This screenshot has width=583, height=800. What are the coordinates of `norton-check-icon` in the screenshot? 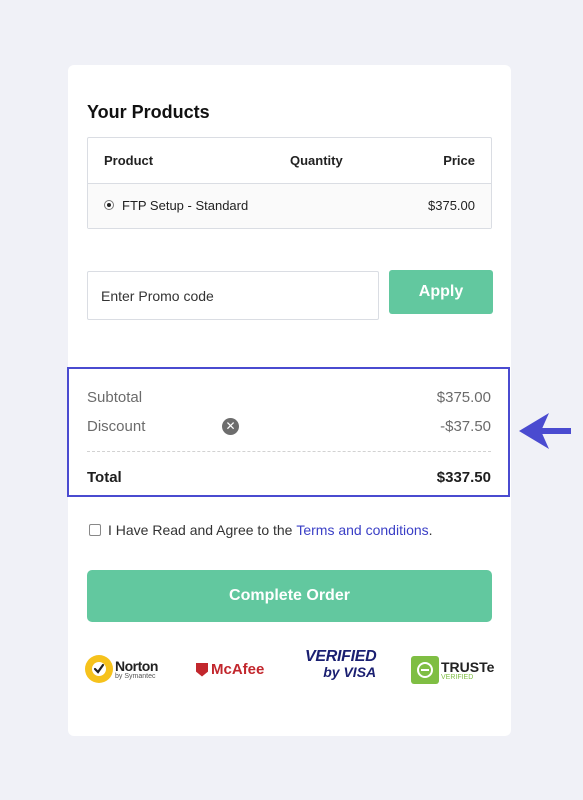 It's located at (99, 669).